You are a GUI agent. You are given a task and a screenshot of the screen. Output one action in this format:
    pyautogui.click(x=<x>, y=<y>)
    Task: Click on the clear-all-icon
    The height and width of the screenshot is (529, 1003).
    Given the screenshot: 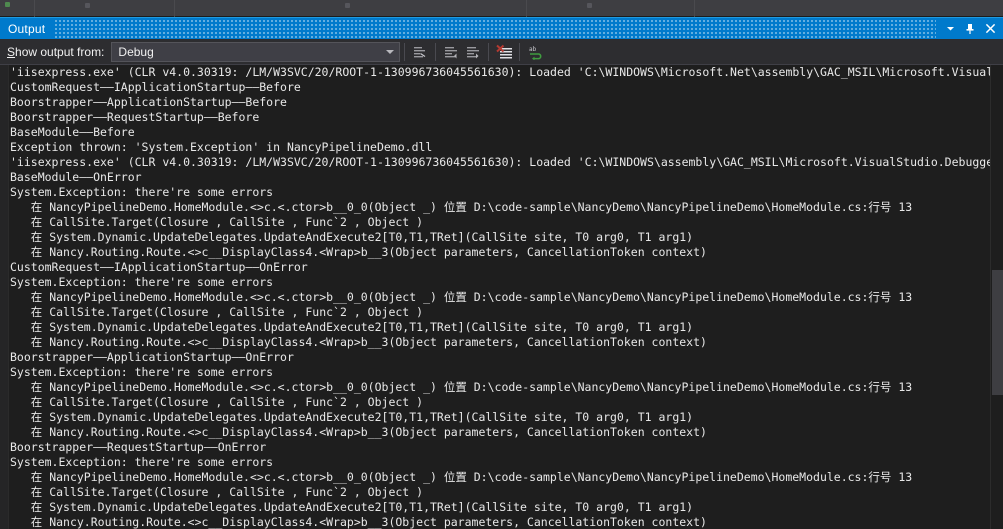 What is the action you would take?
    pyautogui.click(x=504, y=52)
    